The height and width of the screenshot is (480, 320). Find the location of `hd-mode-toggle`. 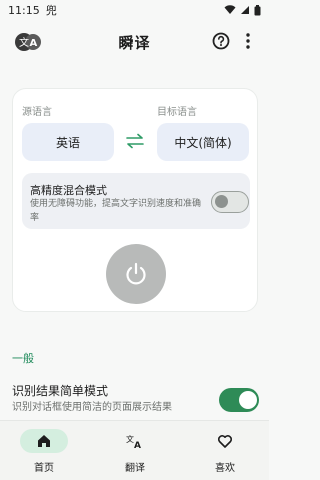

hd-mode-toggle is located at coordinates (230, 202).